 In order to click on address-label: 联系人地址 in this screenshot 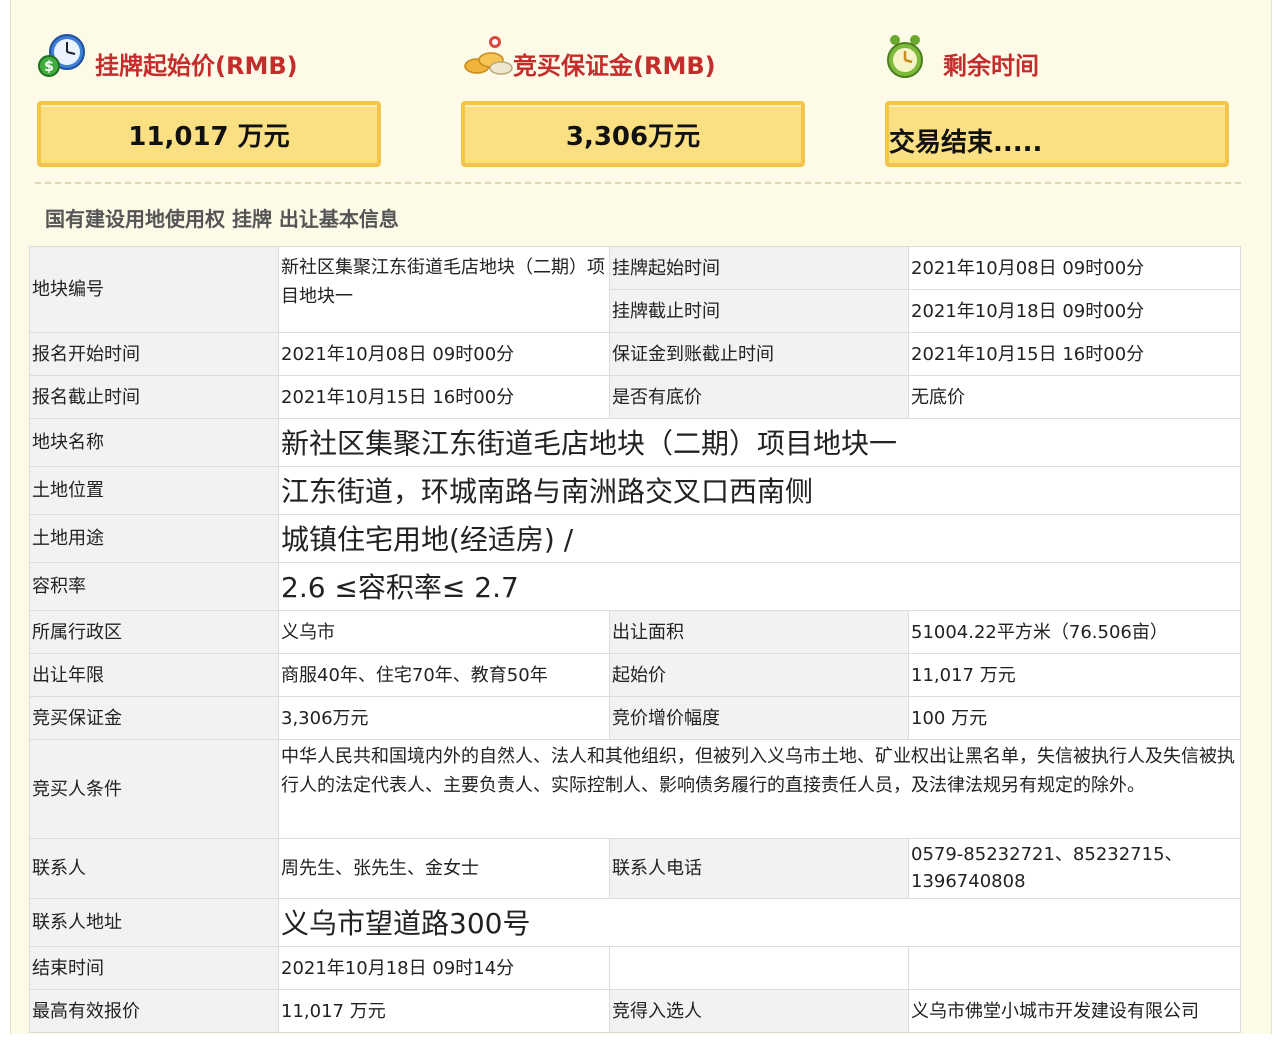, I will do `click(154, 922)`.